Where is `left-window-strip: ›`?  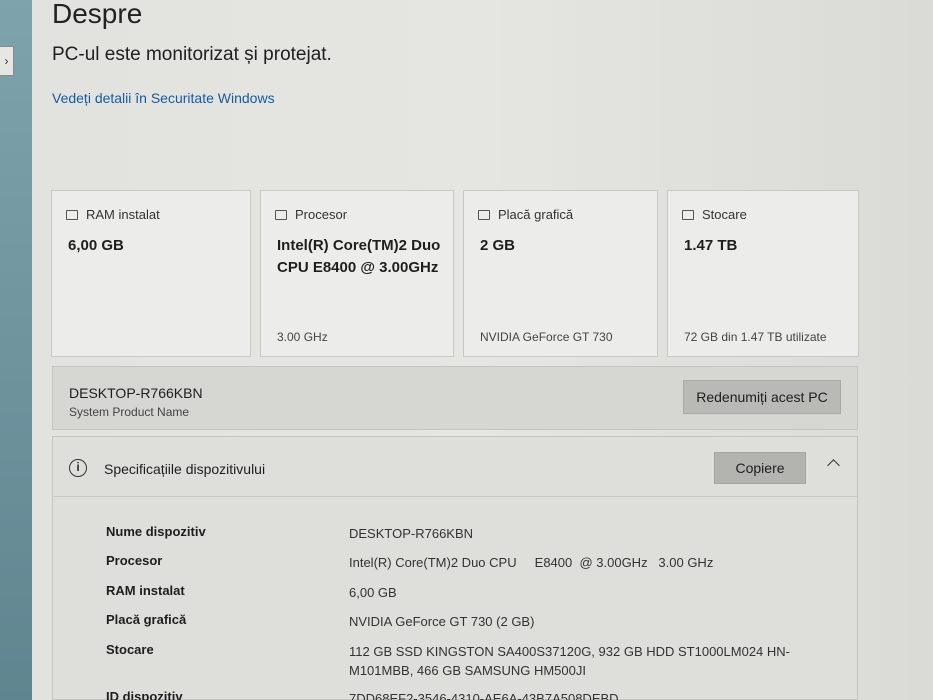
left-window-strip: › is located at coordinates (16, 350).